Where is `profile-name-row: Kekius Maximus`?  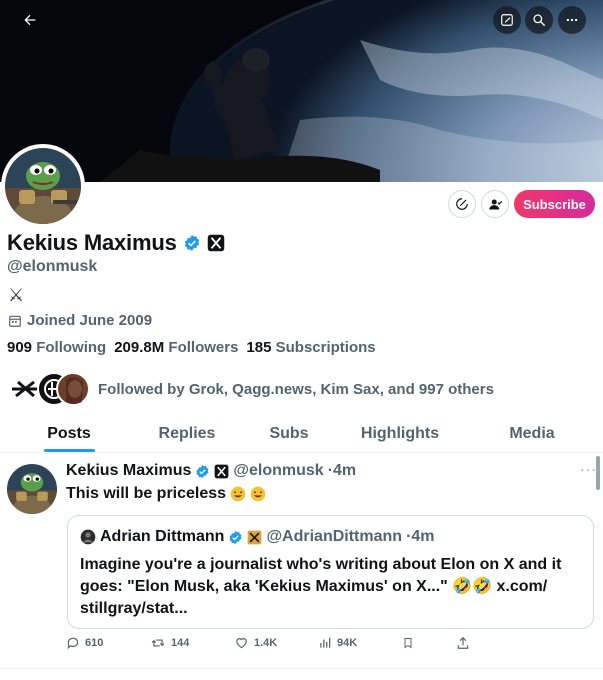 profile-name-row: Kekius Maximus is located at coordinates (116, 243).